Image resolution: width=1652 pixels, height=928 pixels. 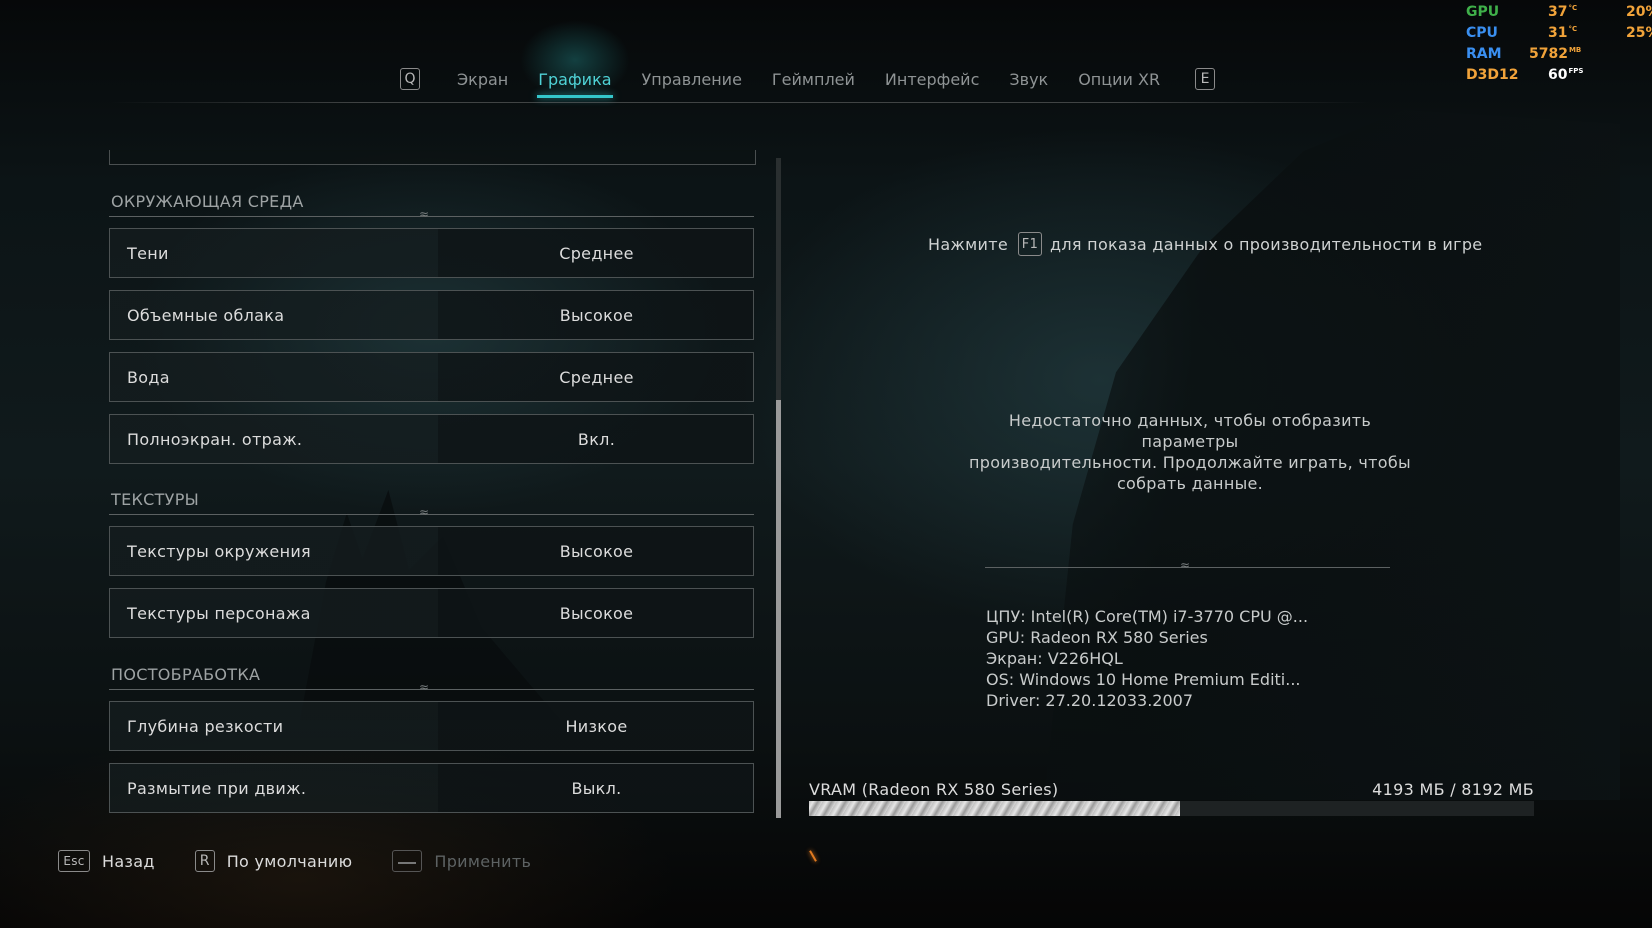 I want to click on hud-fps-value: 60FPS, so click(x=1566, y=75).